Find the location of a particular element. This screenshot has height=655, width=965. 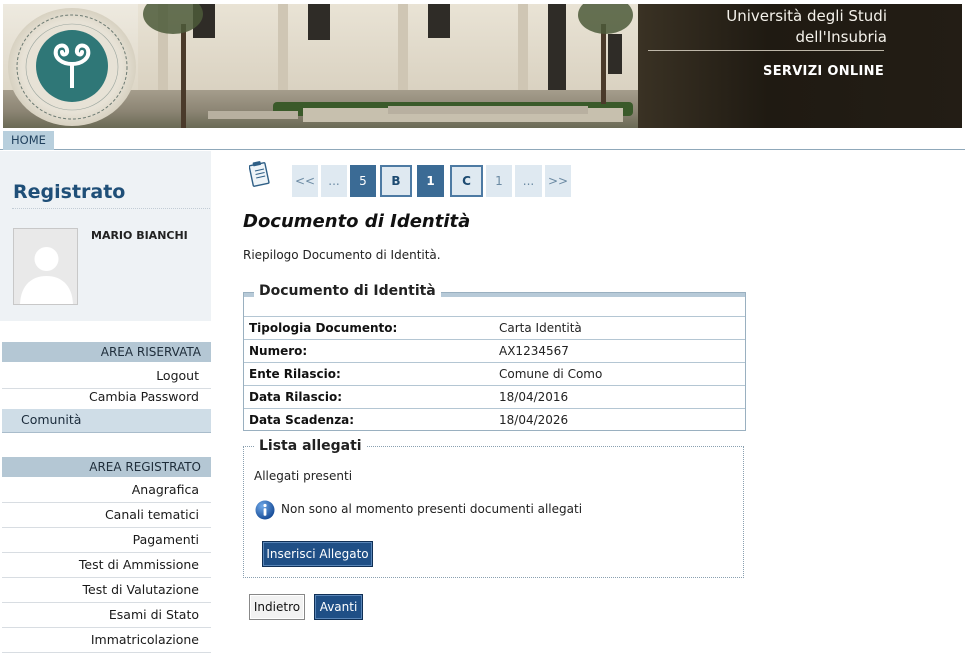

table-row: Tipologia Documento: Carta Identità is located at coordinates (494, 327).